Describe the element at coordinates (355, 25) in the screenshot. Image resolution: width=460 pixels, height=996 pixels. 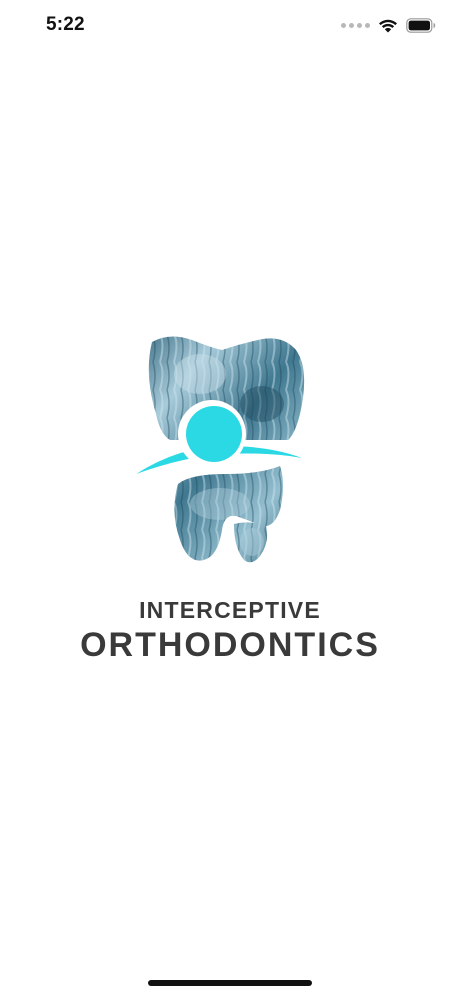
I see `cellular-signal-icon` at that location.